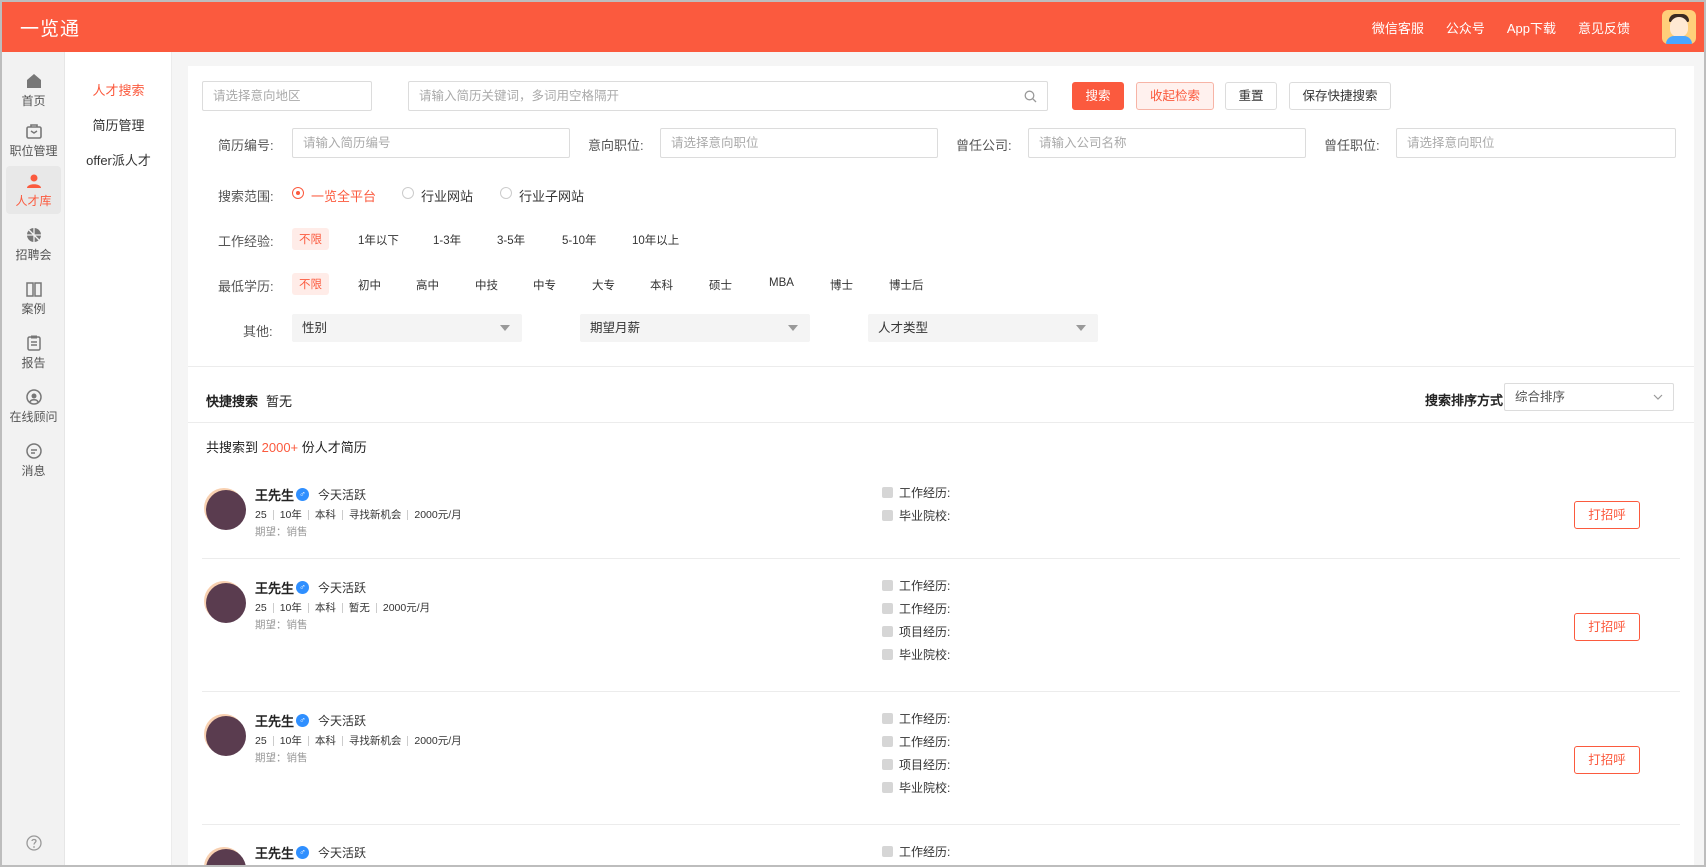 The image size is (1706, 867). Describe the element at coordinates (33, 297) in the screenshot. I see `sidebar-item-cases: 案例` at that location.